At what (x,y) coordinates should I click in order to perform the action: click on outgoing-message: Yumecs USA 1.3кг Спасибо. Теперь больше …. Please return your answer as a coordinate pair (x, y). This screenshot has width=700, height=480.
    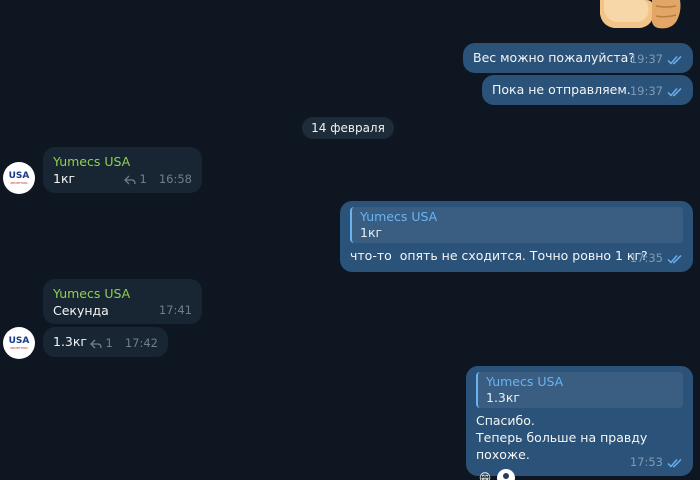
    Looking at the image, I should click on (579, 423).